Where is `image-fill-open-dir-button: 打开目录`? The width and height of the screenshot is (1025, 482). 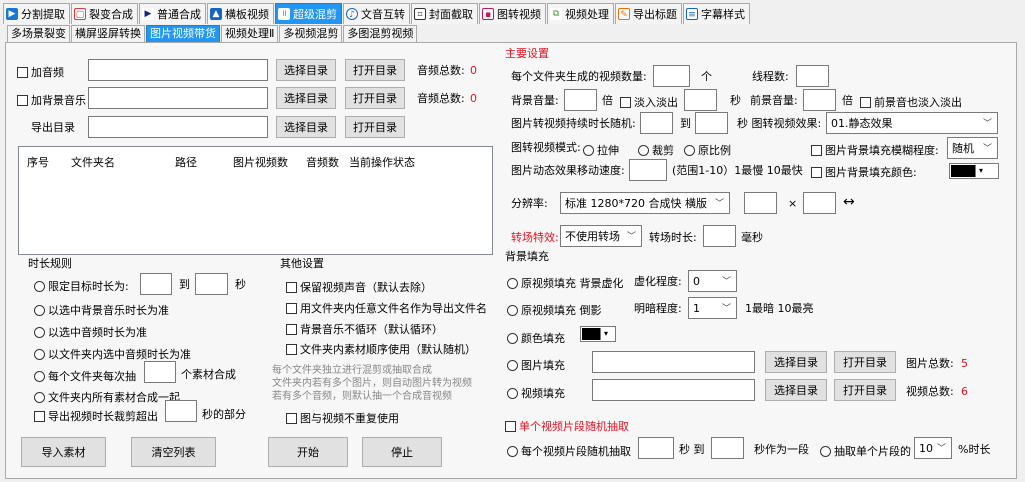 image-fill-open-dir-button: 打开目录 is located at coordinates (865, 362).